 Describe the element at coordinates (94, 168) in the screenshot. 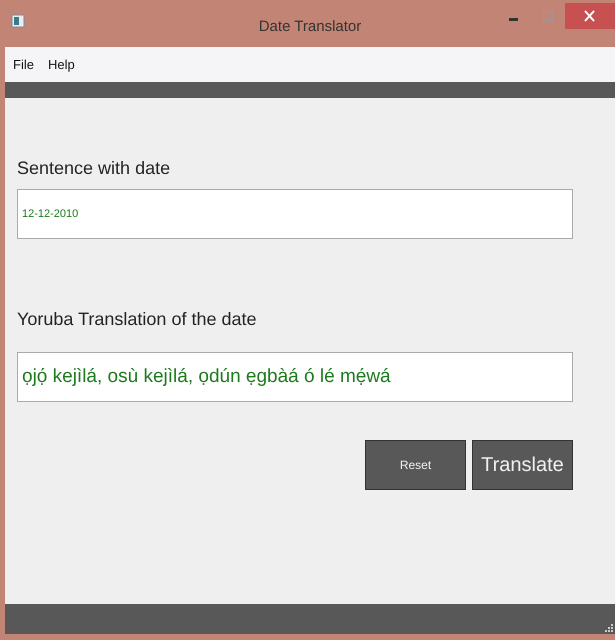

I see `field-label: Sentence with date` at that location.